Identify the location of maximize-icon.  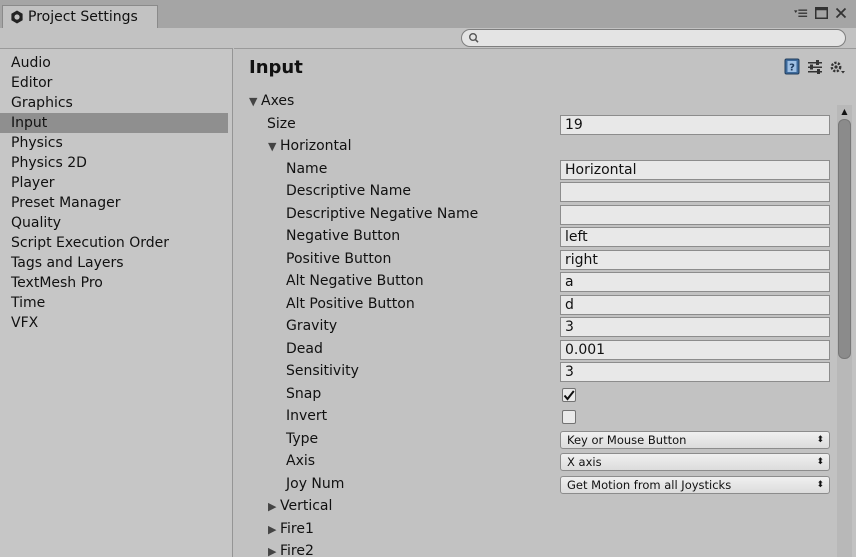
(821, 13).